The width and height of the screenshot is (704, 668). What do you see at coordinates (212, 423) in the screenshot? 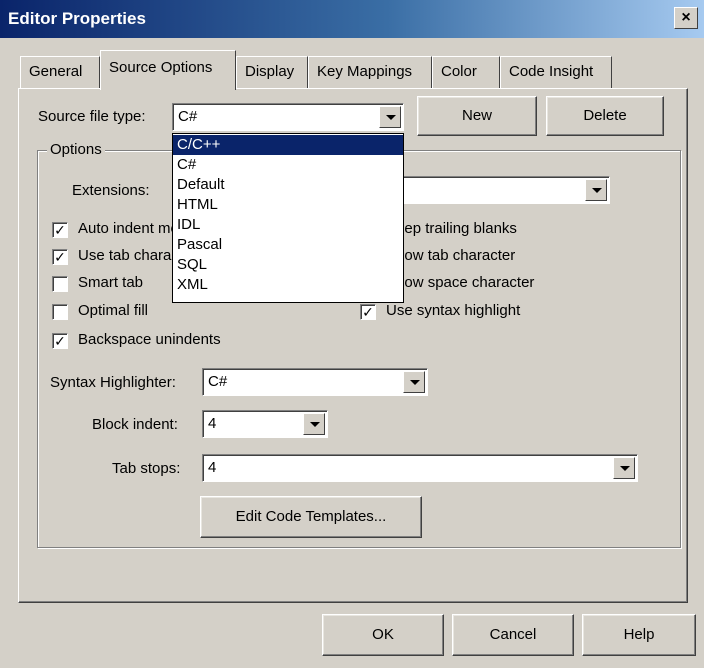
I see `block-indent-value: 4` at bounding box center [212, 423].